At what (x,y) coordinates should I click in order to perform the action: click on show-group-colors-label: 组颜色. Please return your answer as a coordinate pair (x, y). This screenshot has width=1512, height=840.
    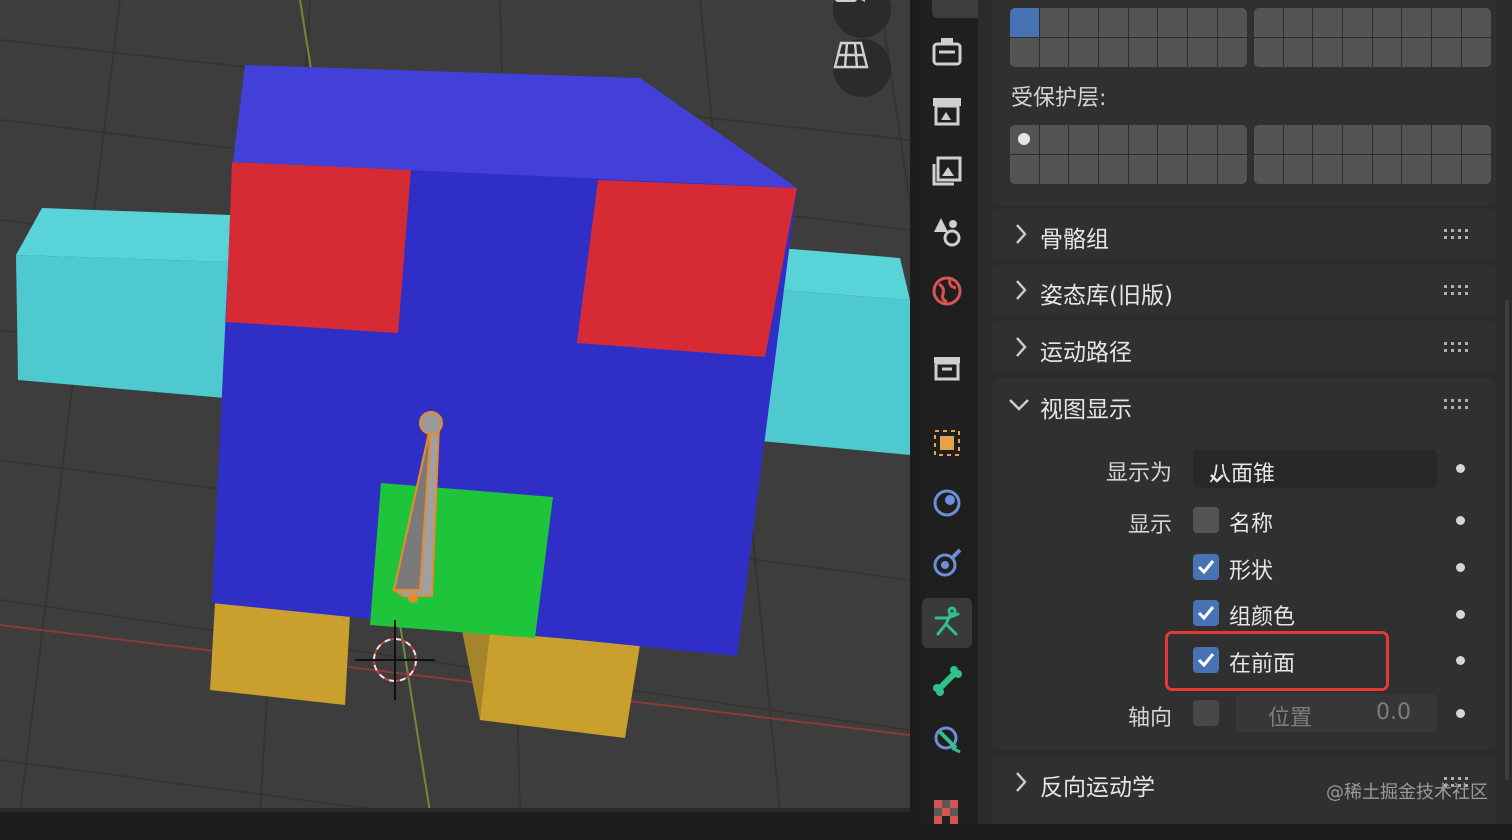
    Looking at the image, I should click on (1262, 617).